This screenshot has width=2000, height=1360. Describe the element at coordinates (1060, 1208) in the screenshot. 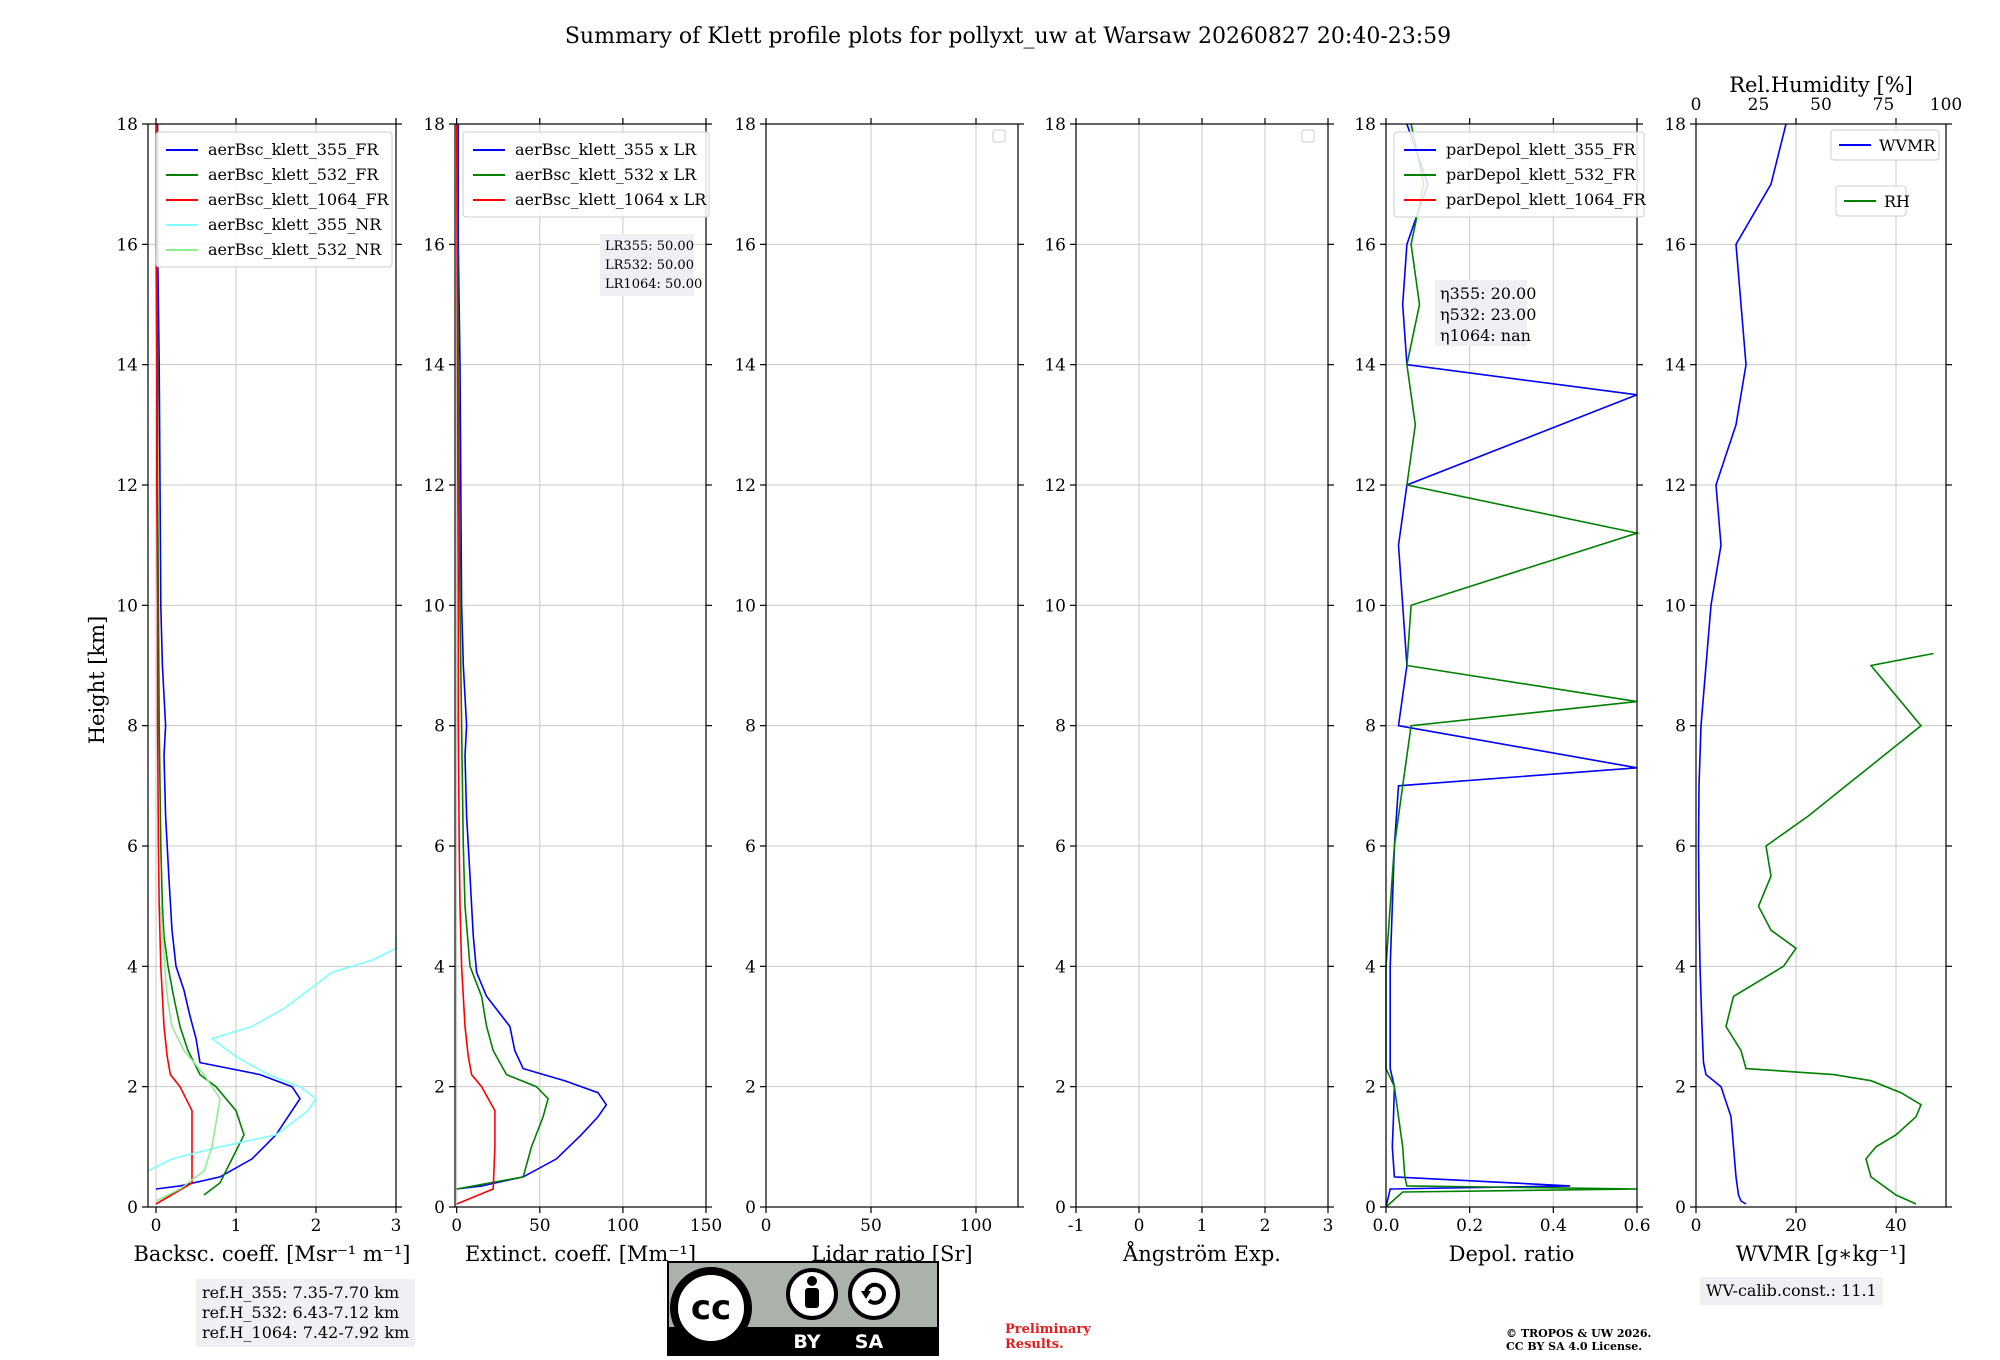

I see `ytick-label-ang: 0` at that location.